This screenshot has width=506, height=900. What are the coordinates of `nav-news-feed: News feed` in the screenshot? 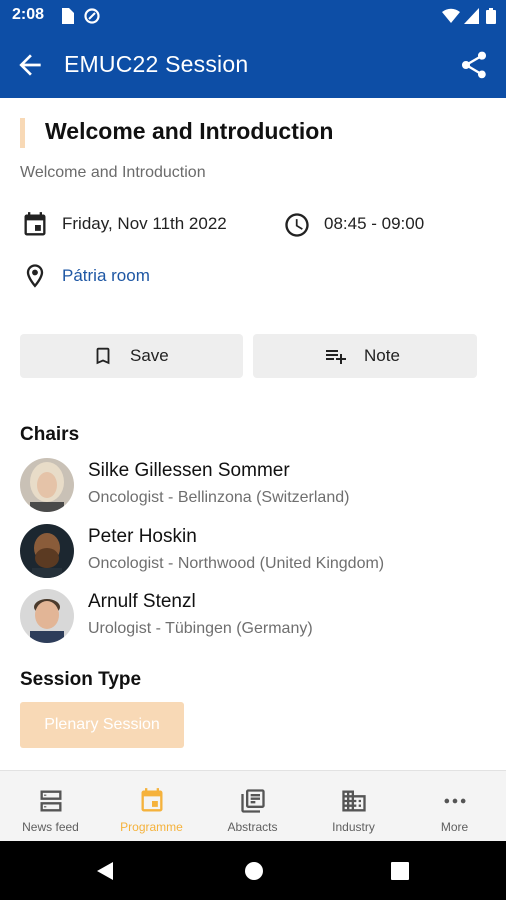 It's located at (50, 806).